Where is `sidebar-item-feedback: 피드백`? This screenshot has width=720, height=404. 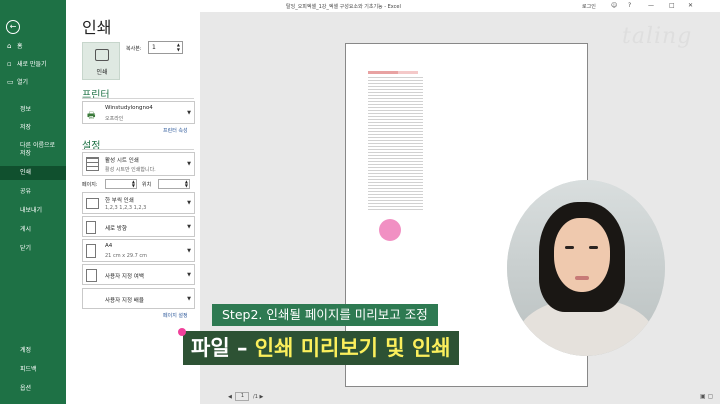
sidebar-item-feedback: 피드백 is located at coordinates (33, 370).